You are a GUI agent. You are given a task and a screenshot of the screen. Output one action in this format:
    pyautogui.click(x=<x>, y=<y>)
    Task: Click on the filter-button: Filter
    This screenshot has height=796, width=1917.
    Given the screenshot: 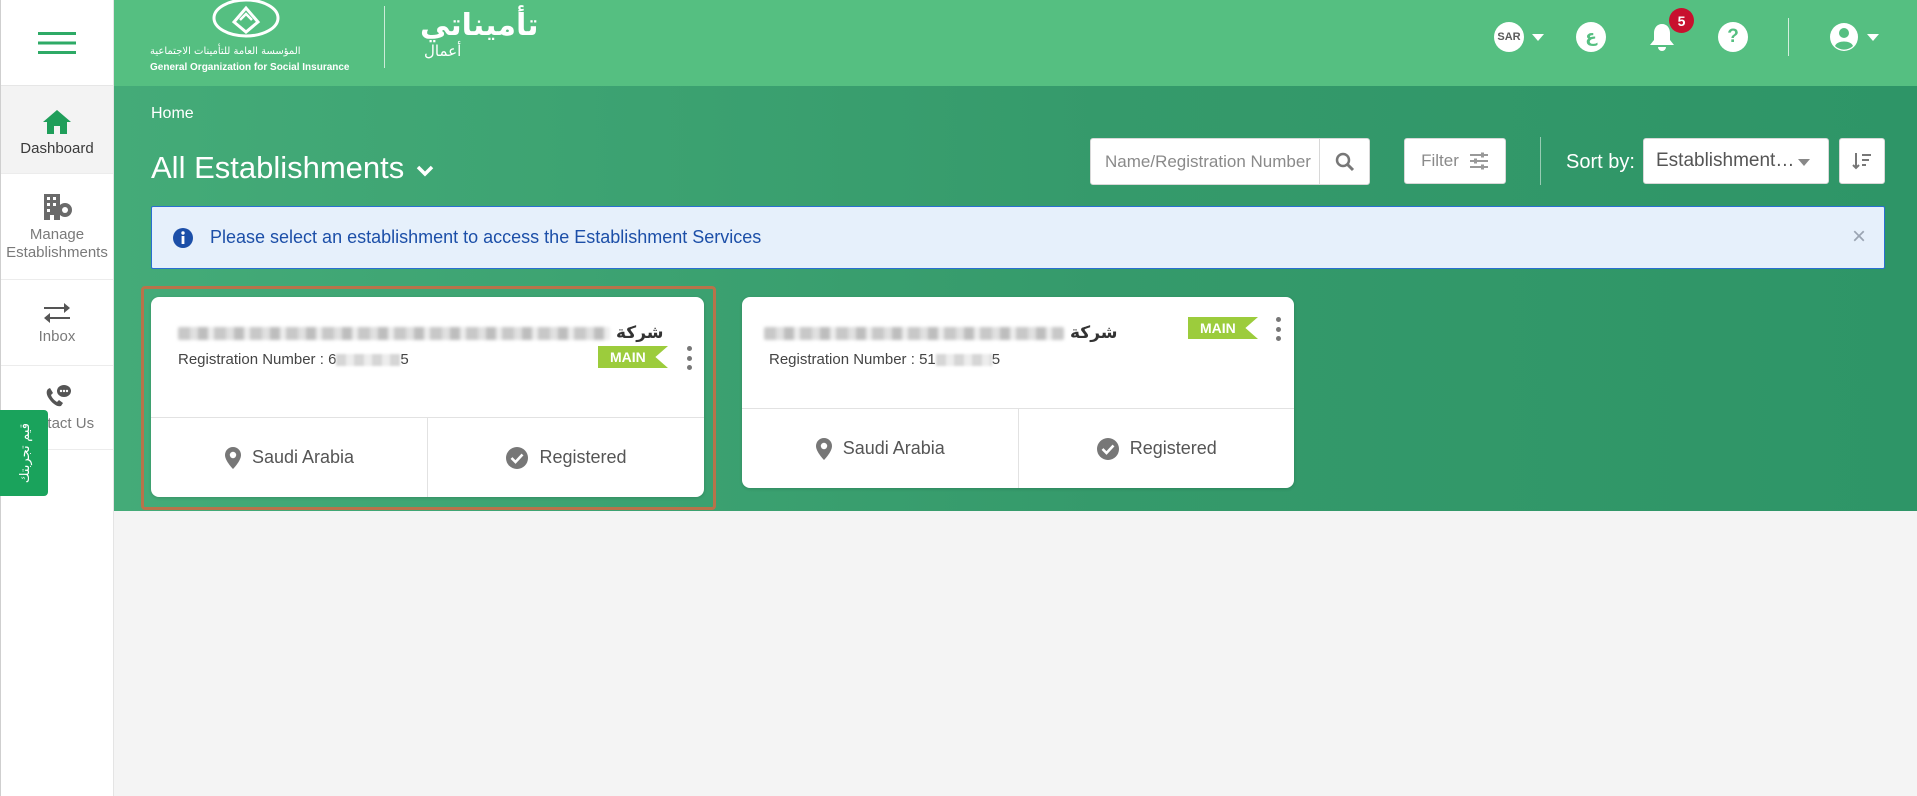 What is the action you would take?
    pyautogui.click(x=1455, y=161)
    